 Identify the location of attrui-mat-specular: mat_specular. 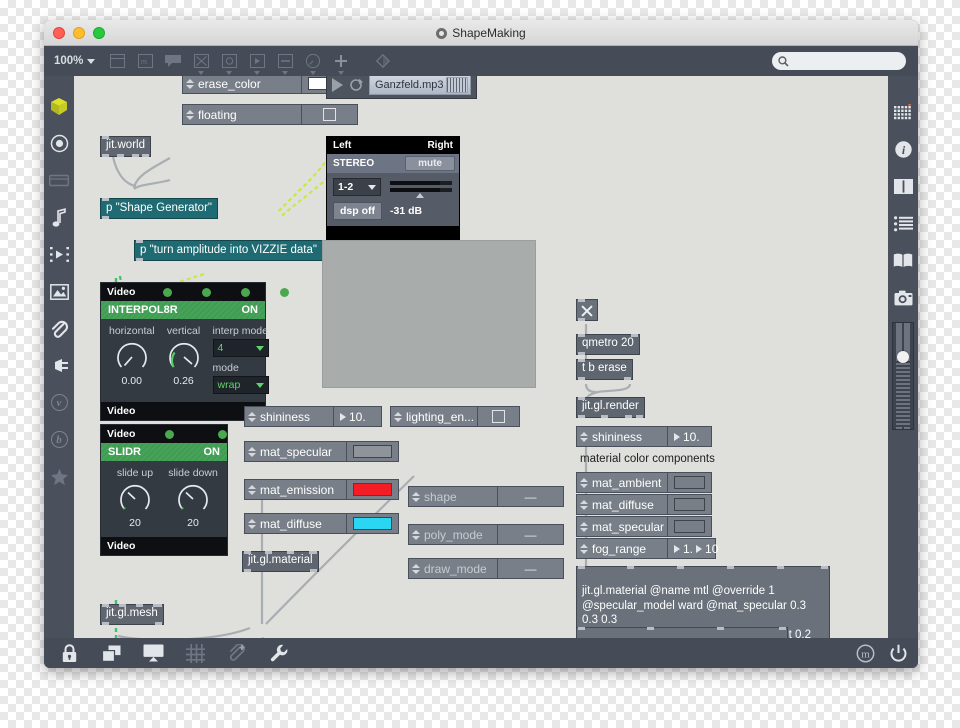
(321, 451).